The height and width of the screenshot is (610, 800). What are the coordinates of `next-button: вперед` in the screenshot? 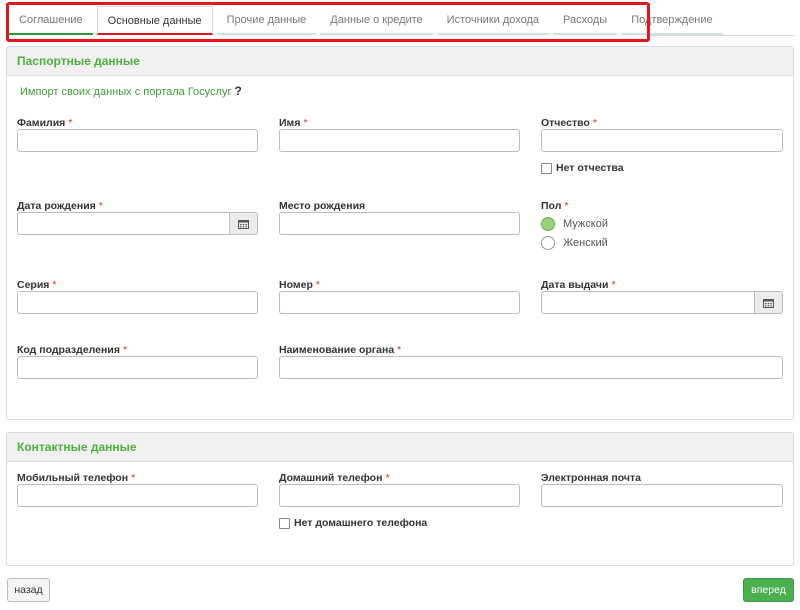 It's located at (768, 590).